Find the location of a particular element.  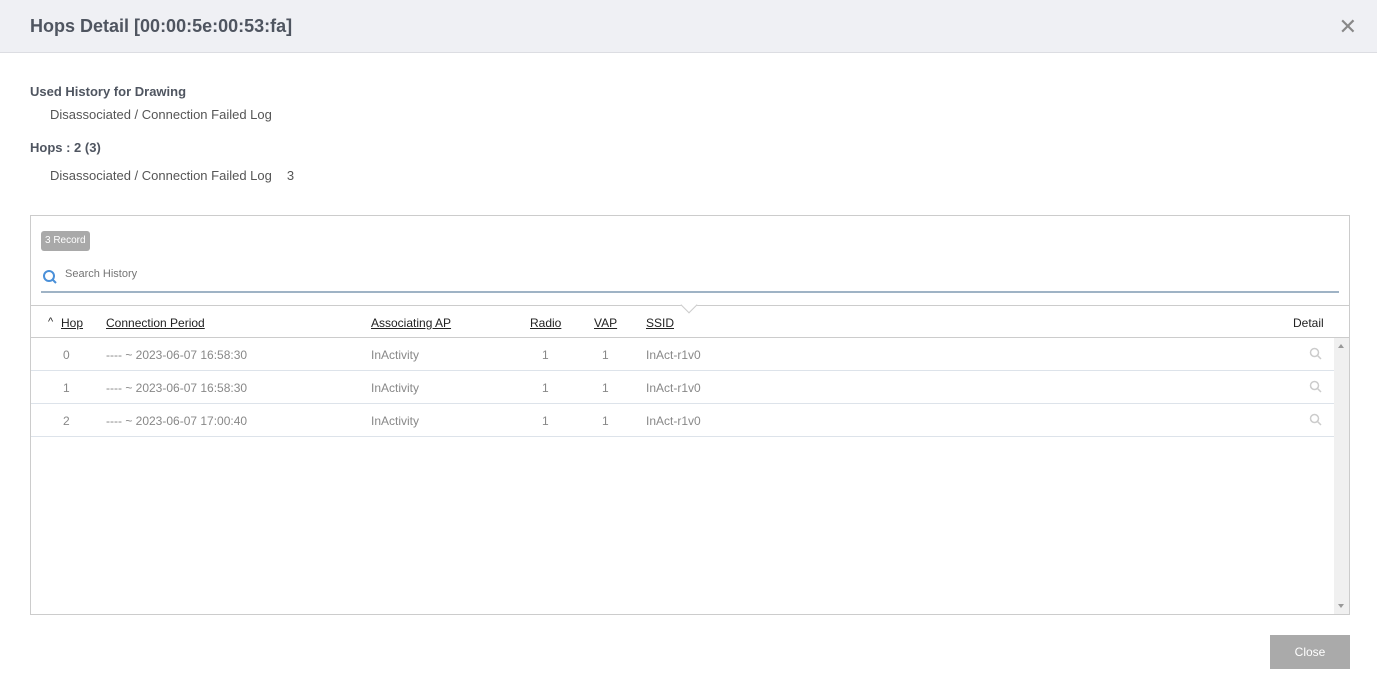

dialog-header: Hops Detail [00:00:5e:00:53:fa] ✕ is located at coordinates (688, 26).